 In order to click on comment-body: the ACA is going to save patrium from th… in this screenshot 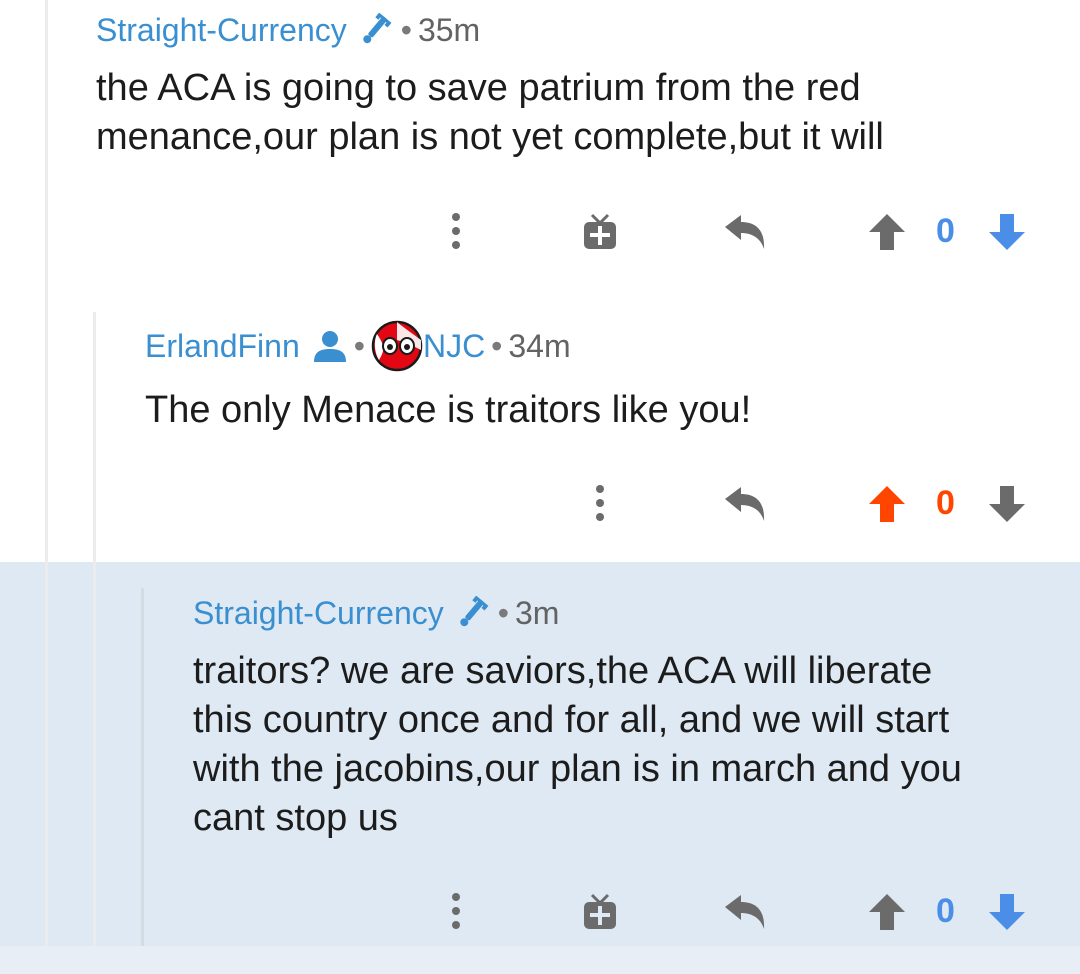, I will do `click(490, 113)`.